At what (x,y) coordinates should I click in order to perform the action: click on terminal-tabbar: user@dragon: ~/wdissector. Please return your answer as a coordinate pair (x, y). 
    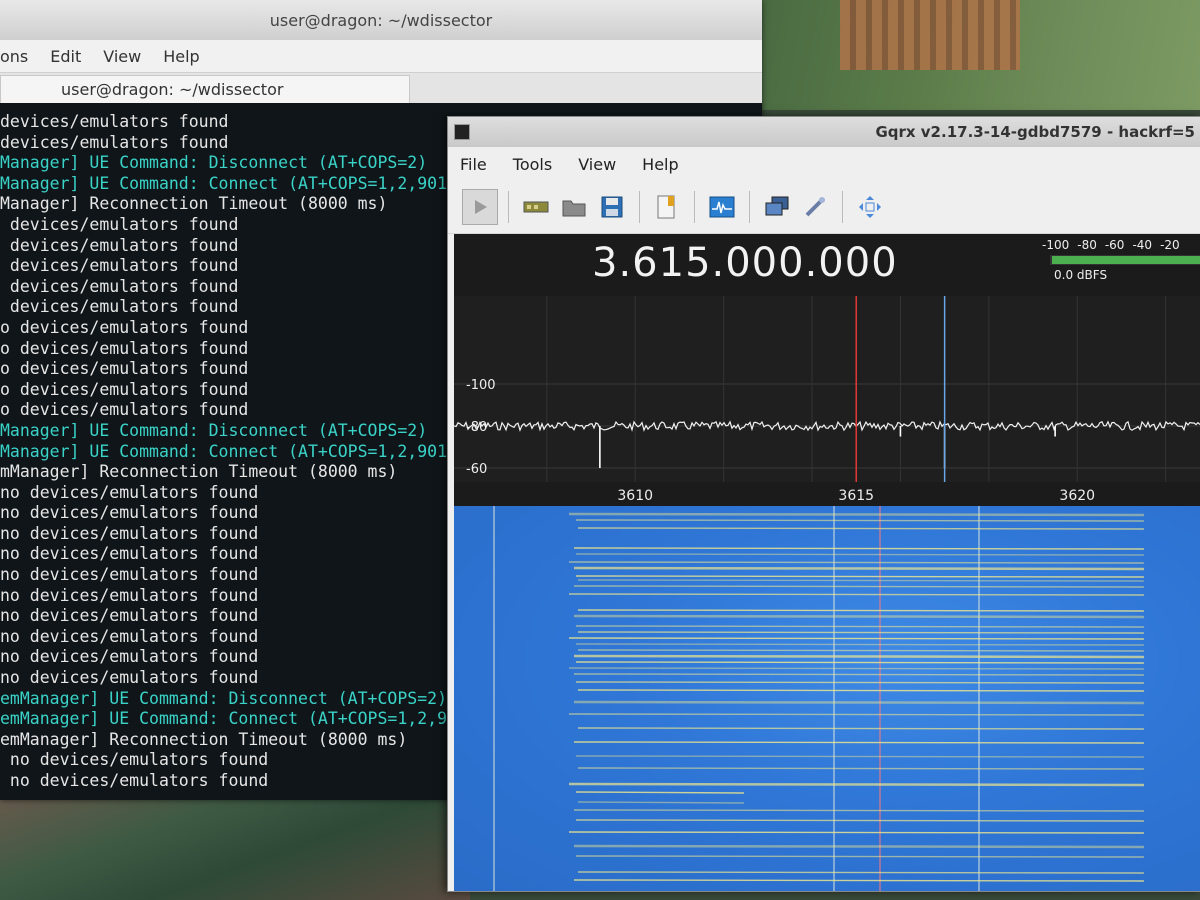
    Looking at the image, I should click on (381, 88).